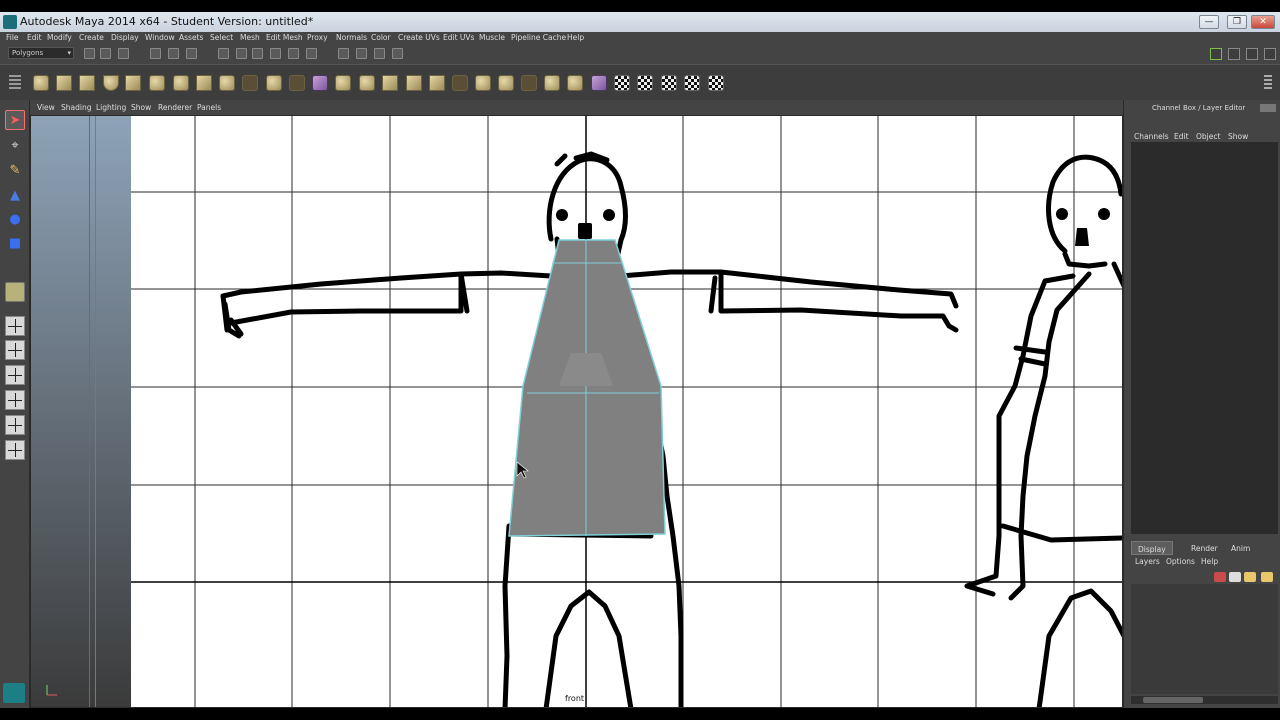  What do you see at coordinates (111, 107) in the screenshot?
I see `panel-menu-lighting: Lighting` at bounding box center [111, 107].